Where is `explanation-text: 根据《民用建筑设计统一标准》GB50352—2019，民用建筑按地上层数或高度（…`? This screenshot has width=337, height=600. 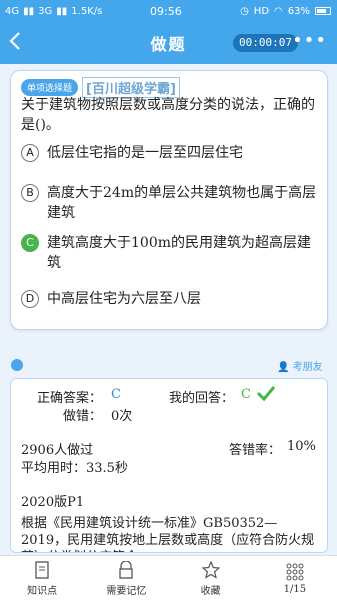
explanation-text: 根据《民用建筑设计统一标准》GB50352—2019，民用建筑按地上层数或高度（… is located at coordinates (168, 534).